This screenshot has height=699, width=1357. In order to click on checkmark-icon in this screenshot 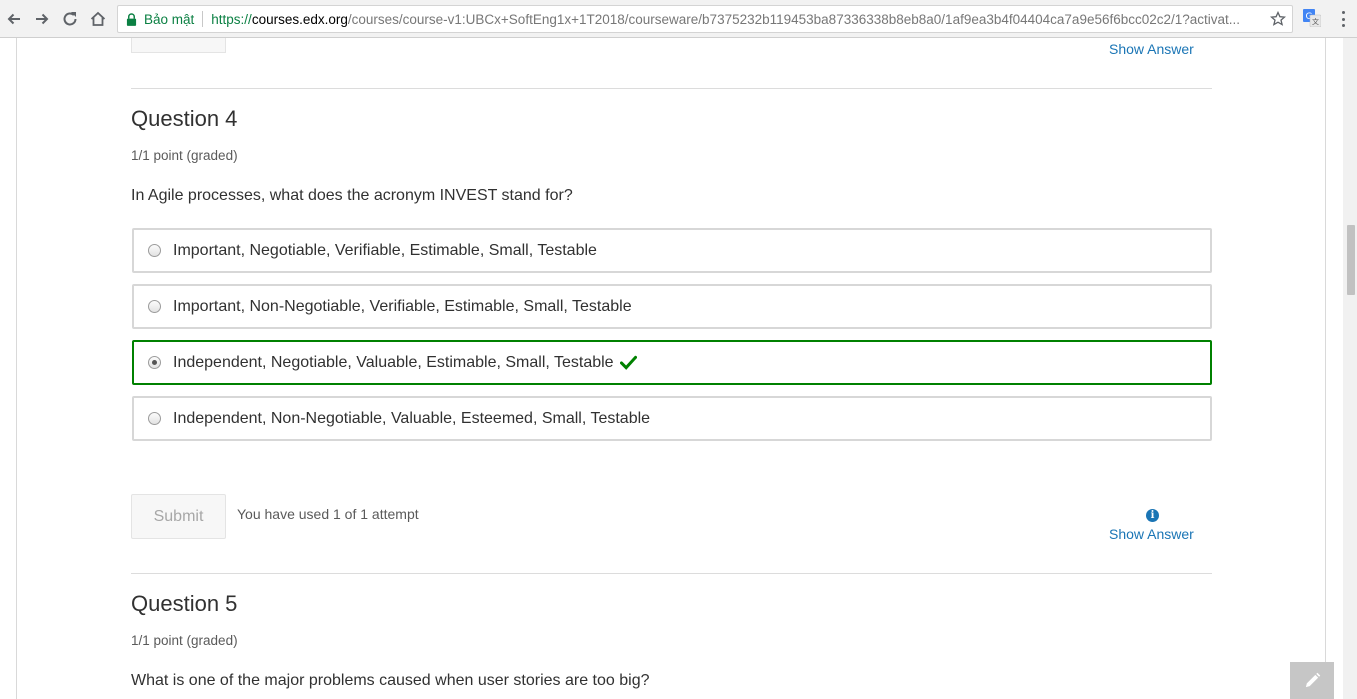, I will do `click(628, 363)`.